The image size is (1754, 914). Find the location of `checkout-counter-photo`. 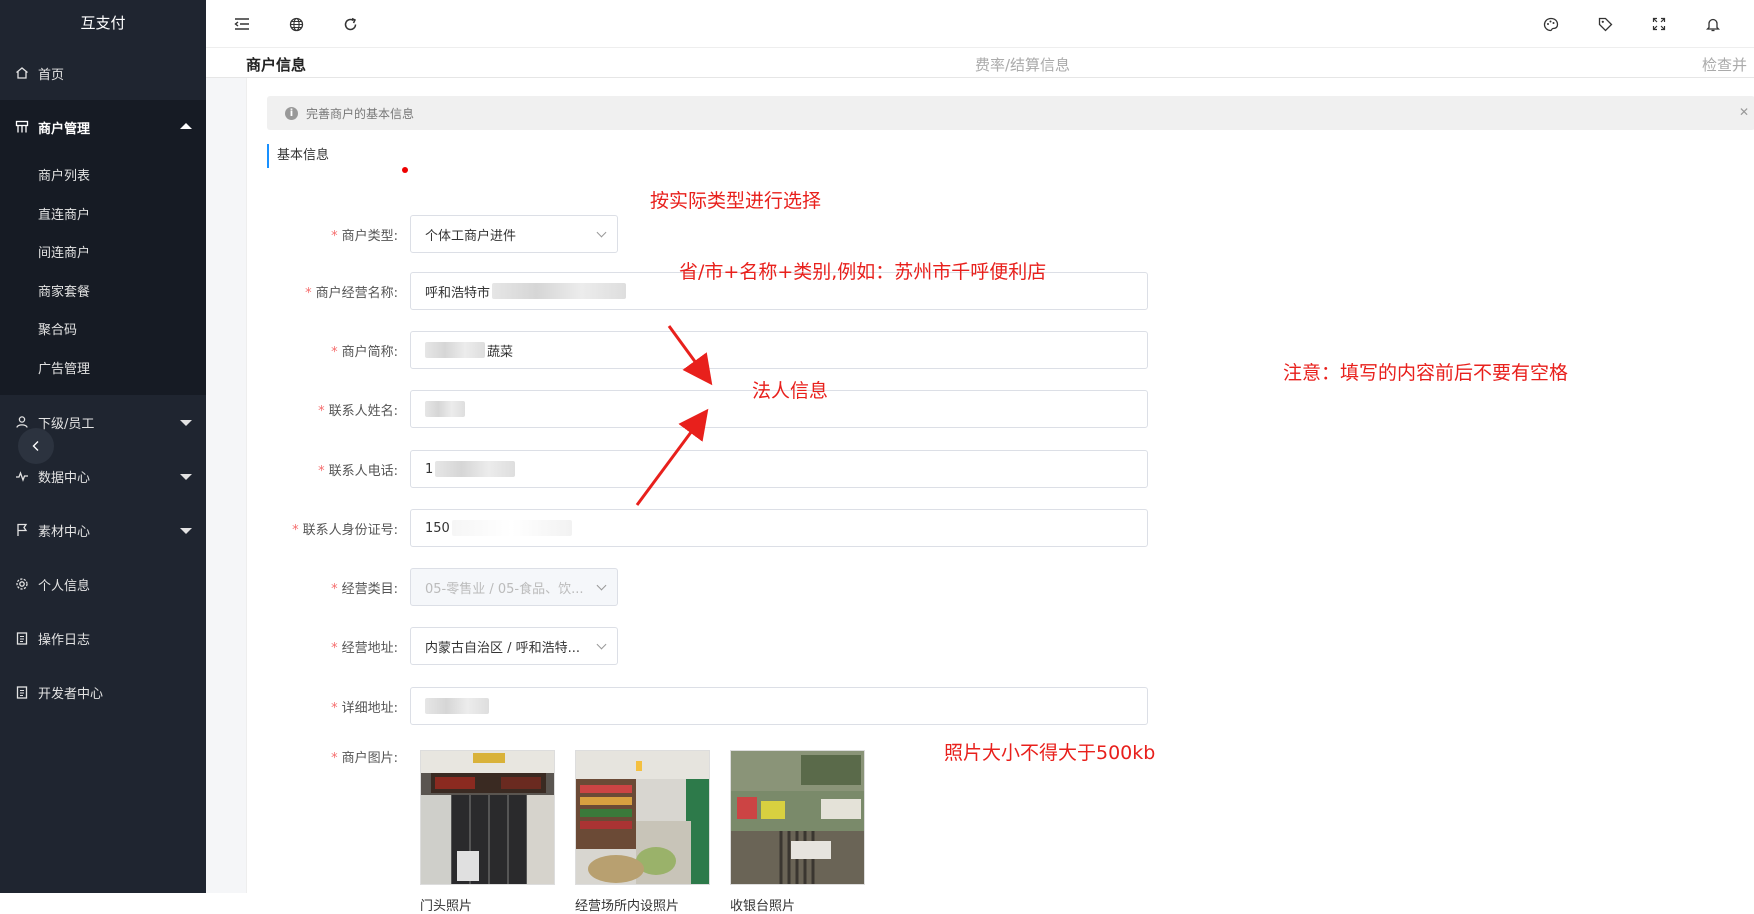

checkout-counter-photo is located at coordinates (797, 817).